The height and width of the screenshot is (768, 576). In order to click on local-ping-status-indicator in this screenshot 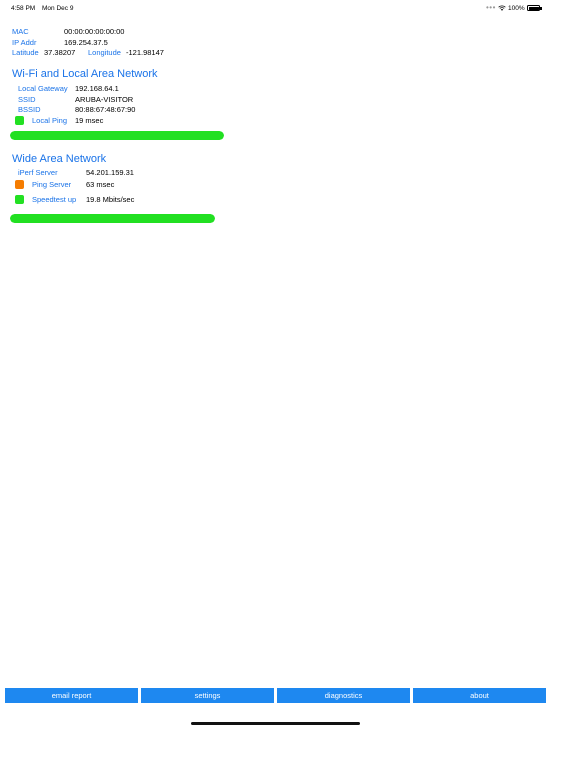, I will do `click(19, 120)`.